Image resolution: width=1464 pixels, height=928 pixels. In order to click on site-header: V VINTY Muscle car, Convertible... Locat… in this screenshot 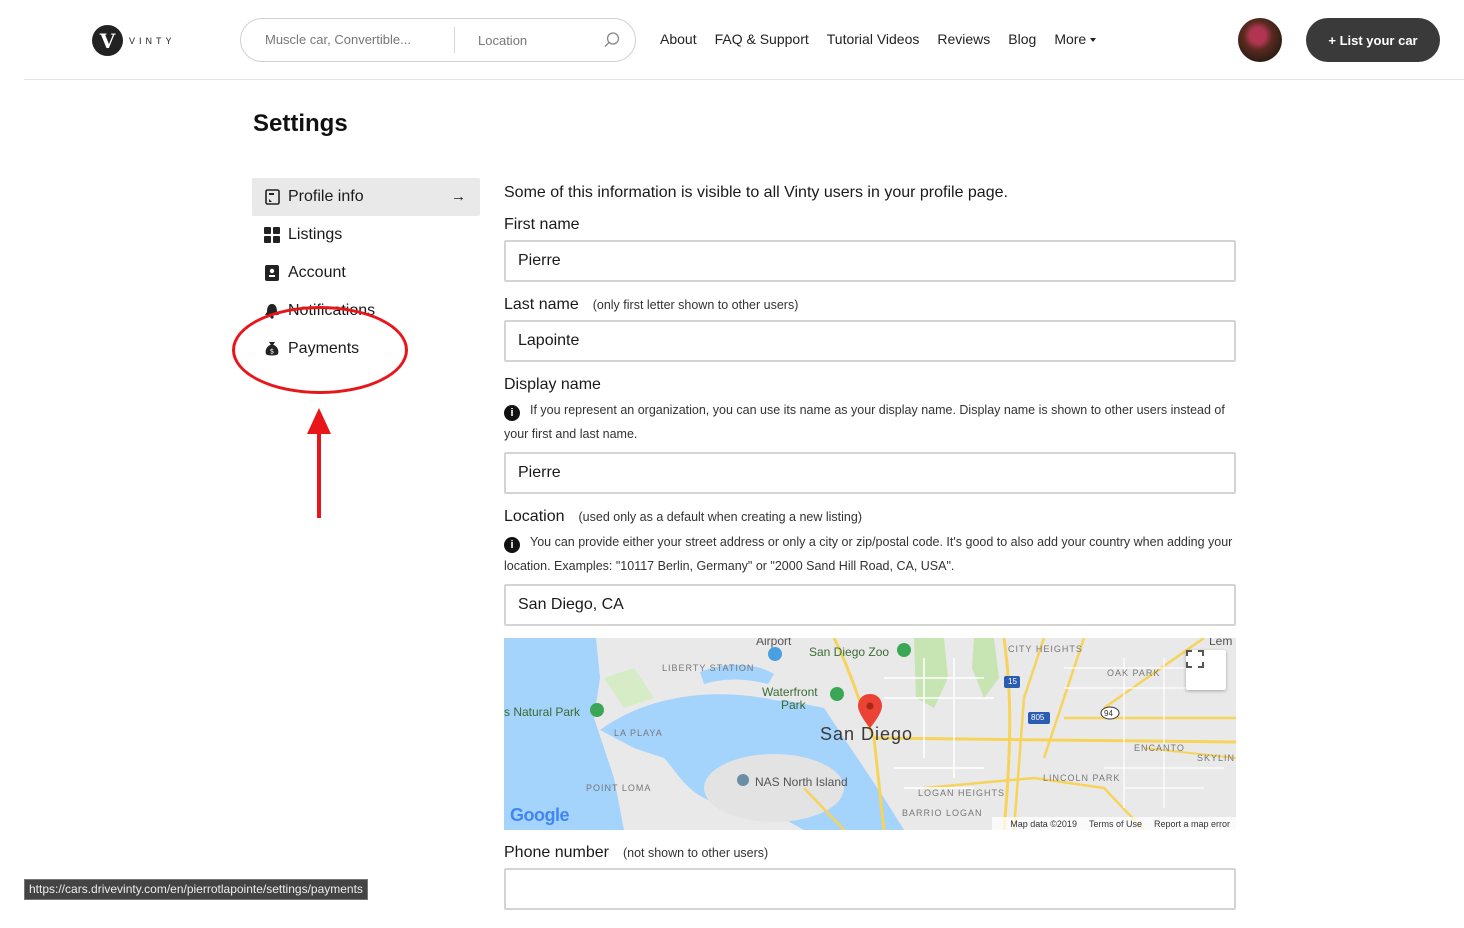, I will do `click(744, 40)`.